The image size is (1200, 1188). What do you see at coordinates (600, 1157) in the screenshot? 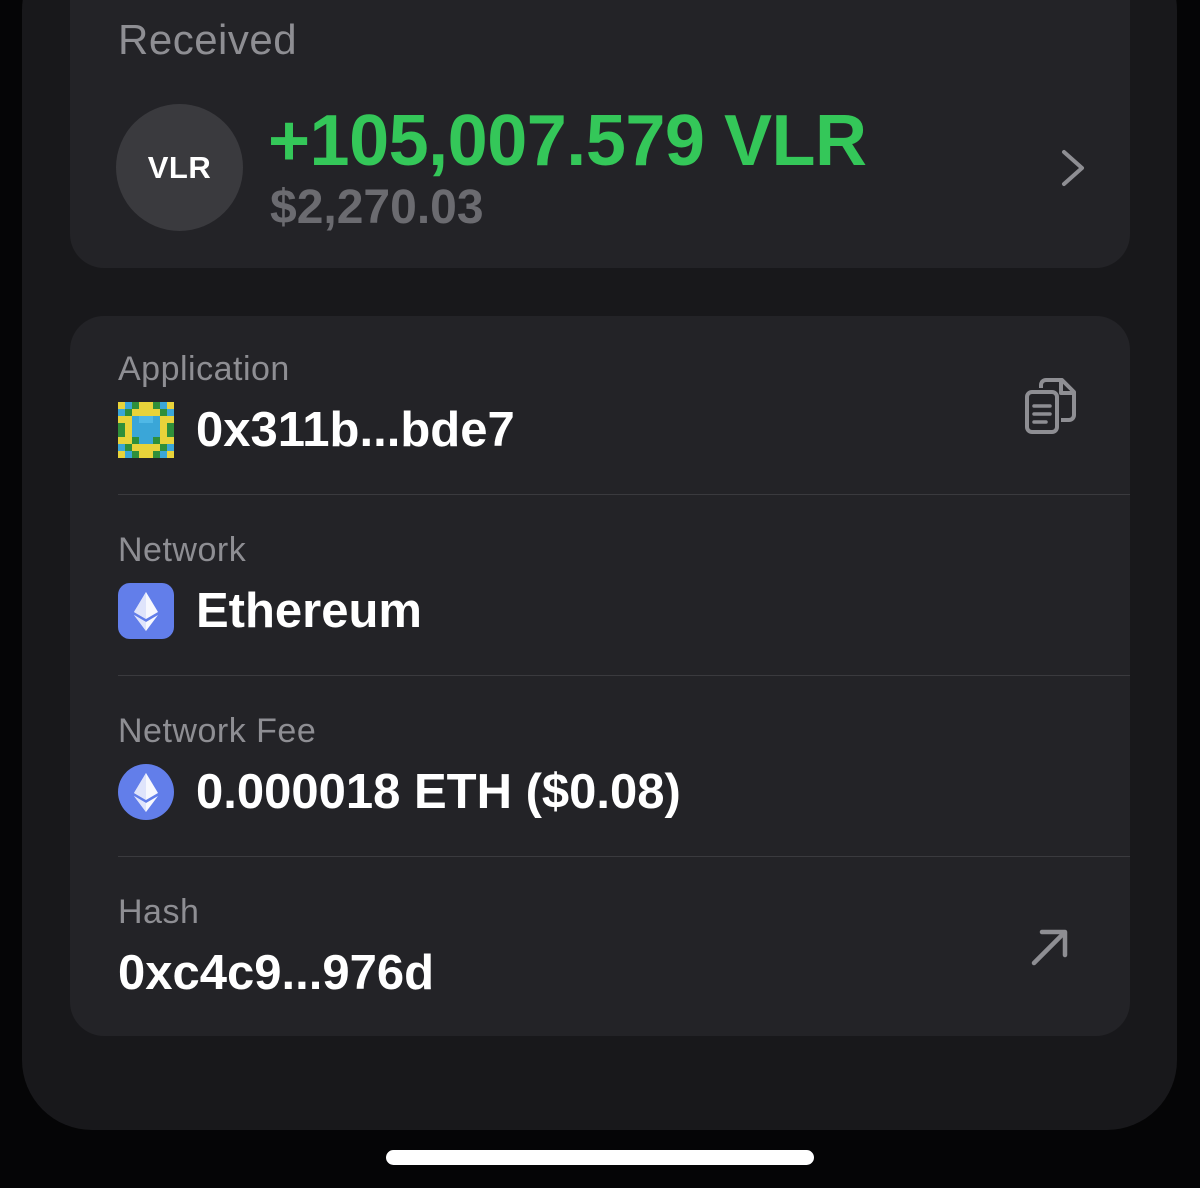
I see `home-indicator` at bounding box center [600, 1157].